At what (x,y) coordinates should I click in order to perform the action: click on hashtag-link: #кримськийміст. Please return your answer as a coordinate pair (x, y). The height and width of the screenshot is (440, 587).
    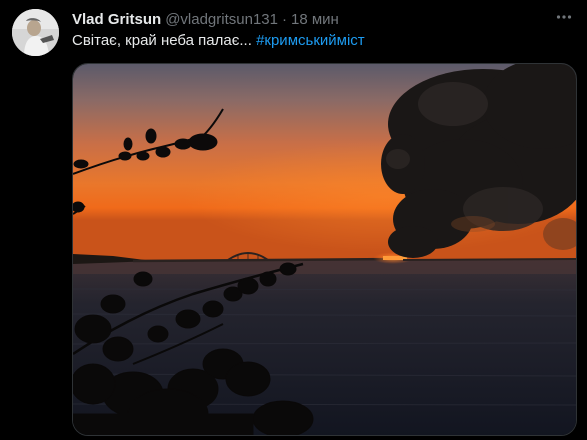
    Looking at the image, I should click on (310, 40).